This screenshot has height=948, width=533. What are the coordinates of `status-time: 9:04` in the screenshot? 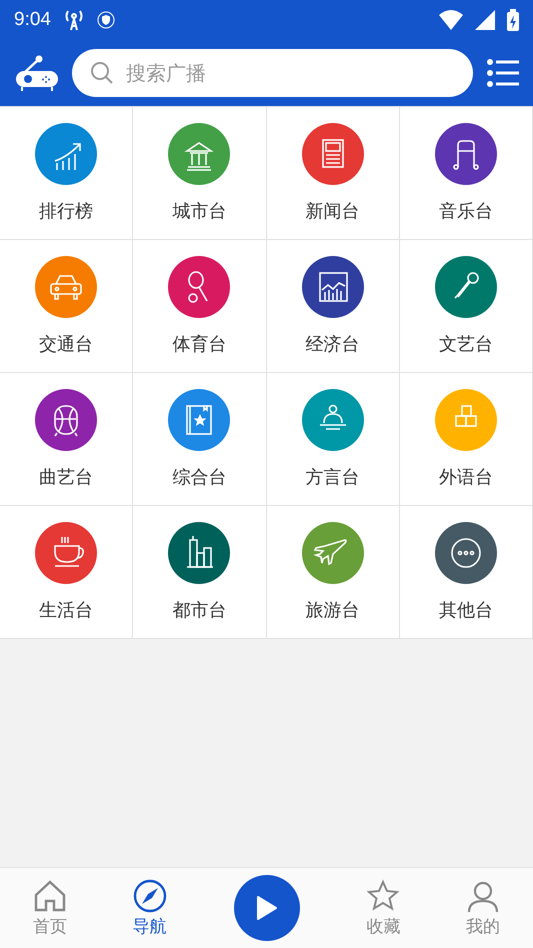 It's located at (32, 20).